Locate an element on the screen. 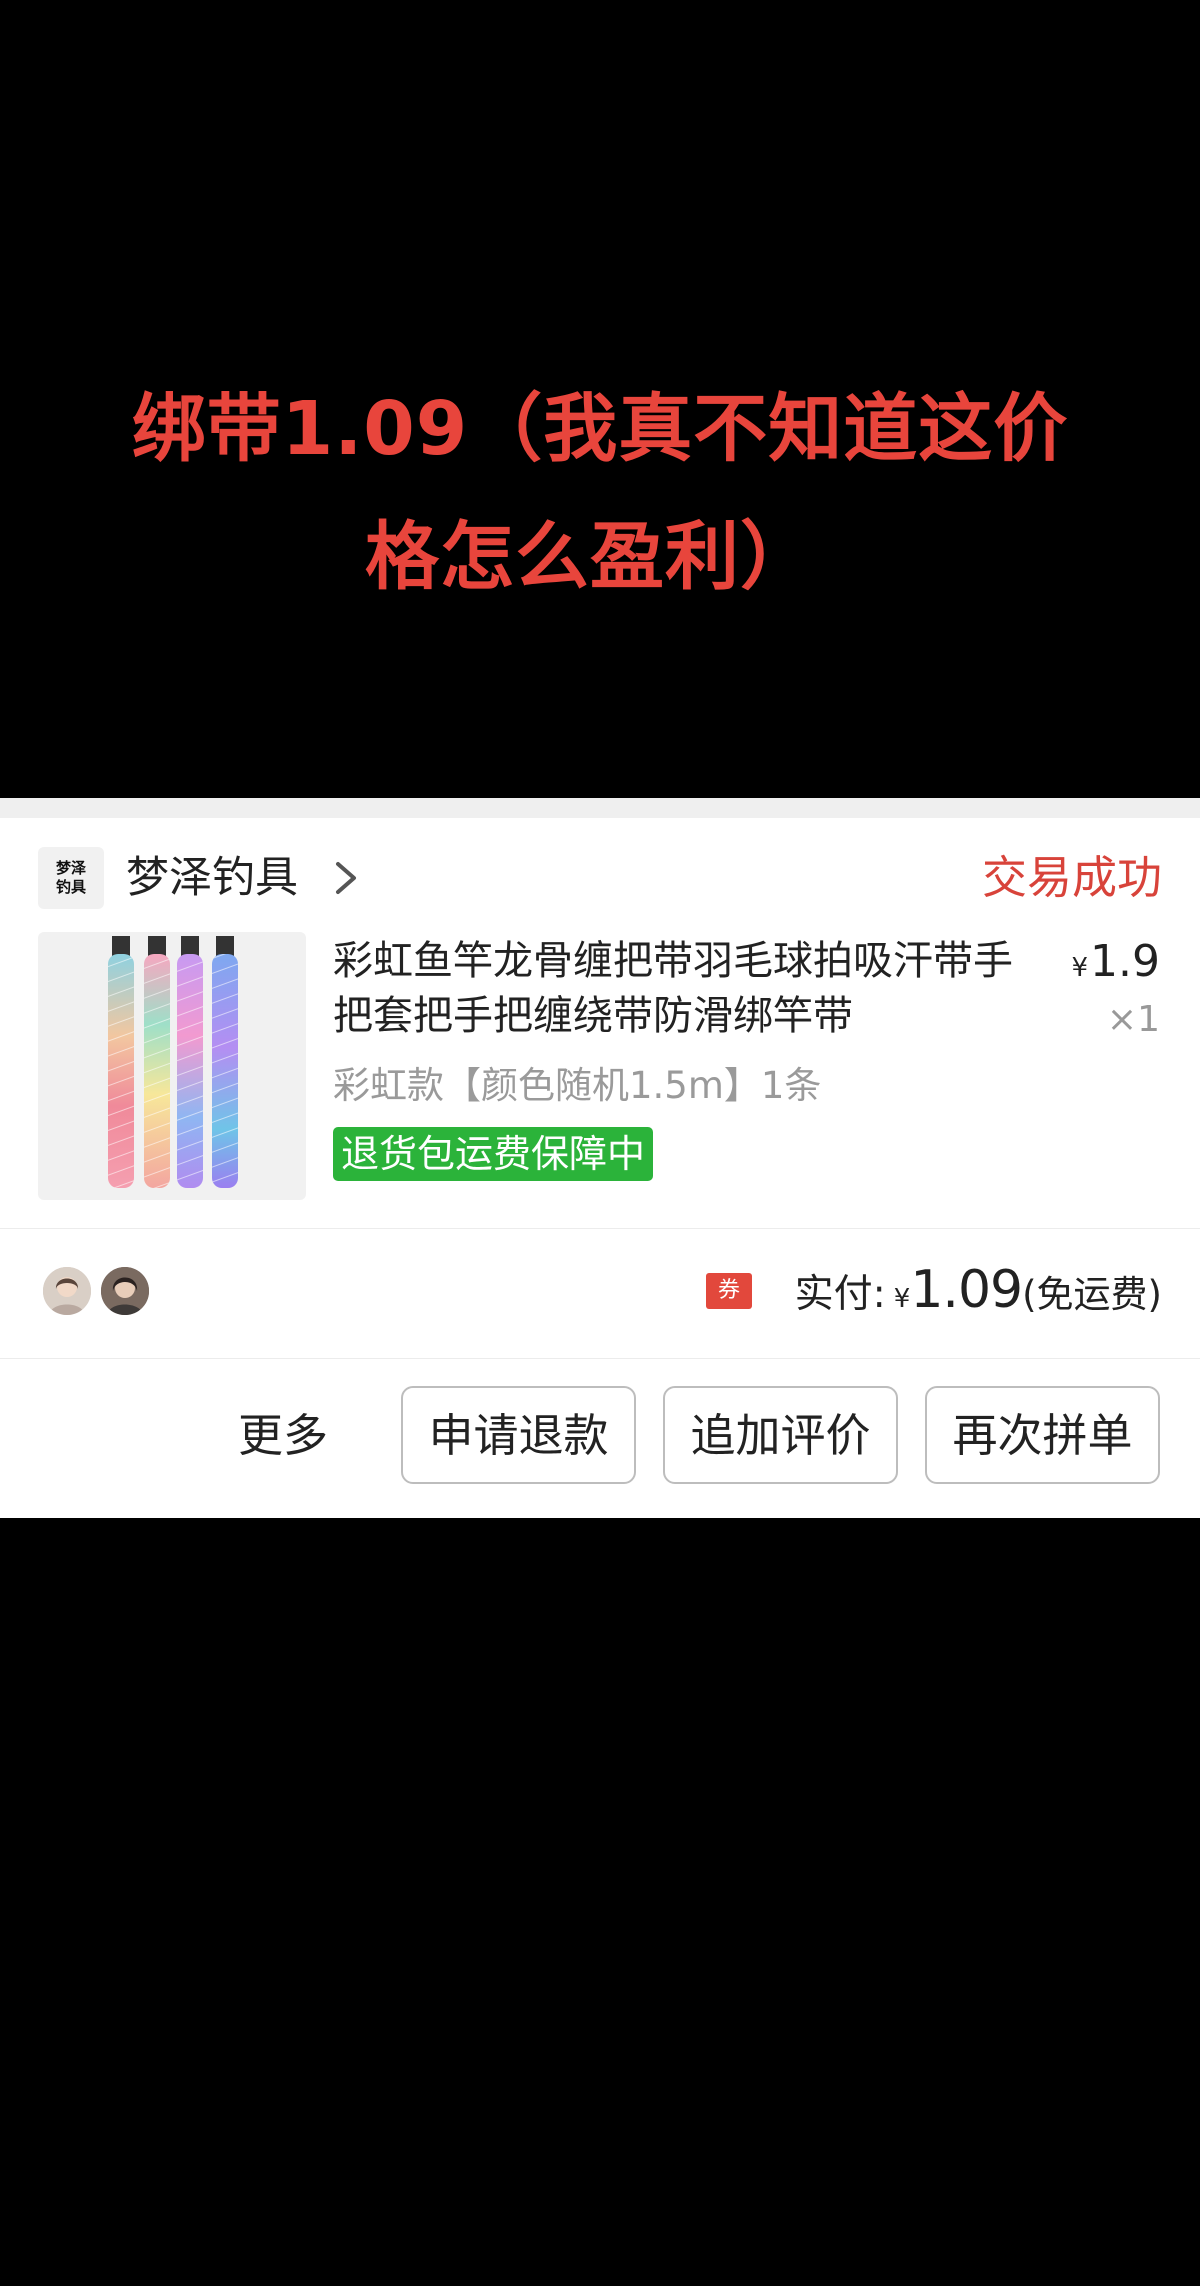  shop-logo: 梦泽 钓具 is located at coordinates (71, 878).